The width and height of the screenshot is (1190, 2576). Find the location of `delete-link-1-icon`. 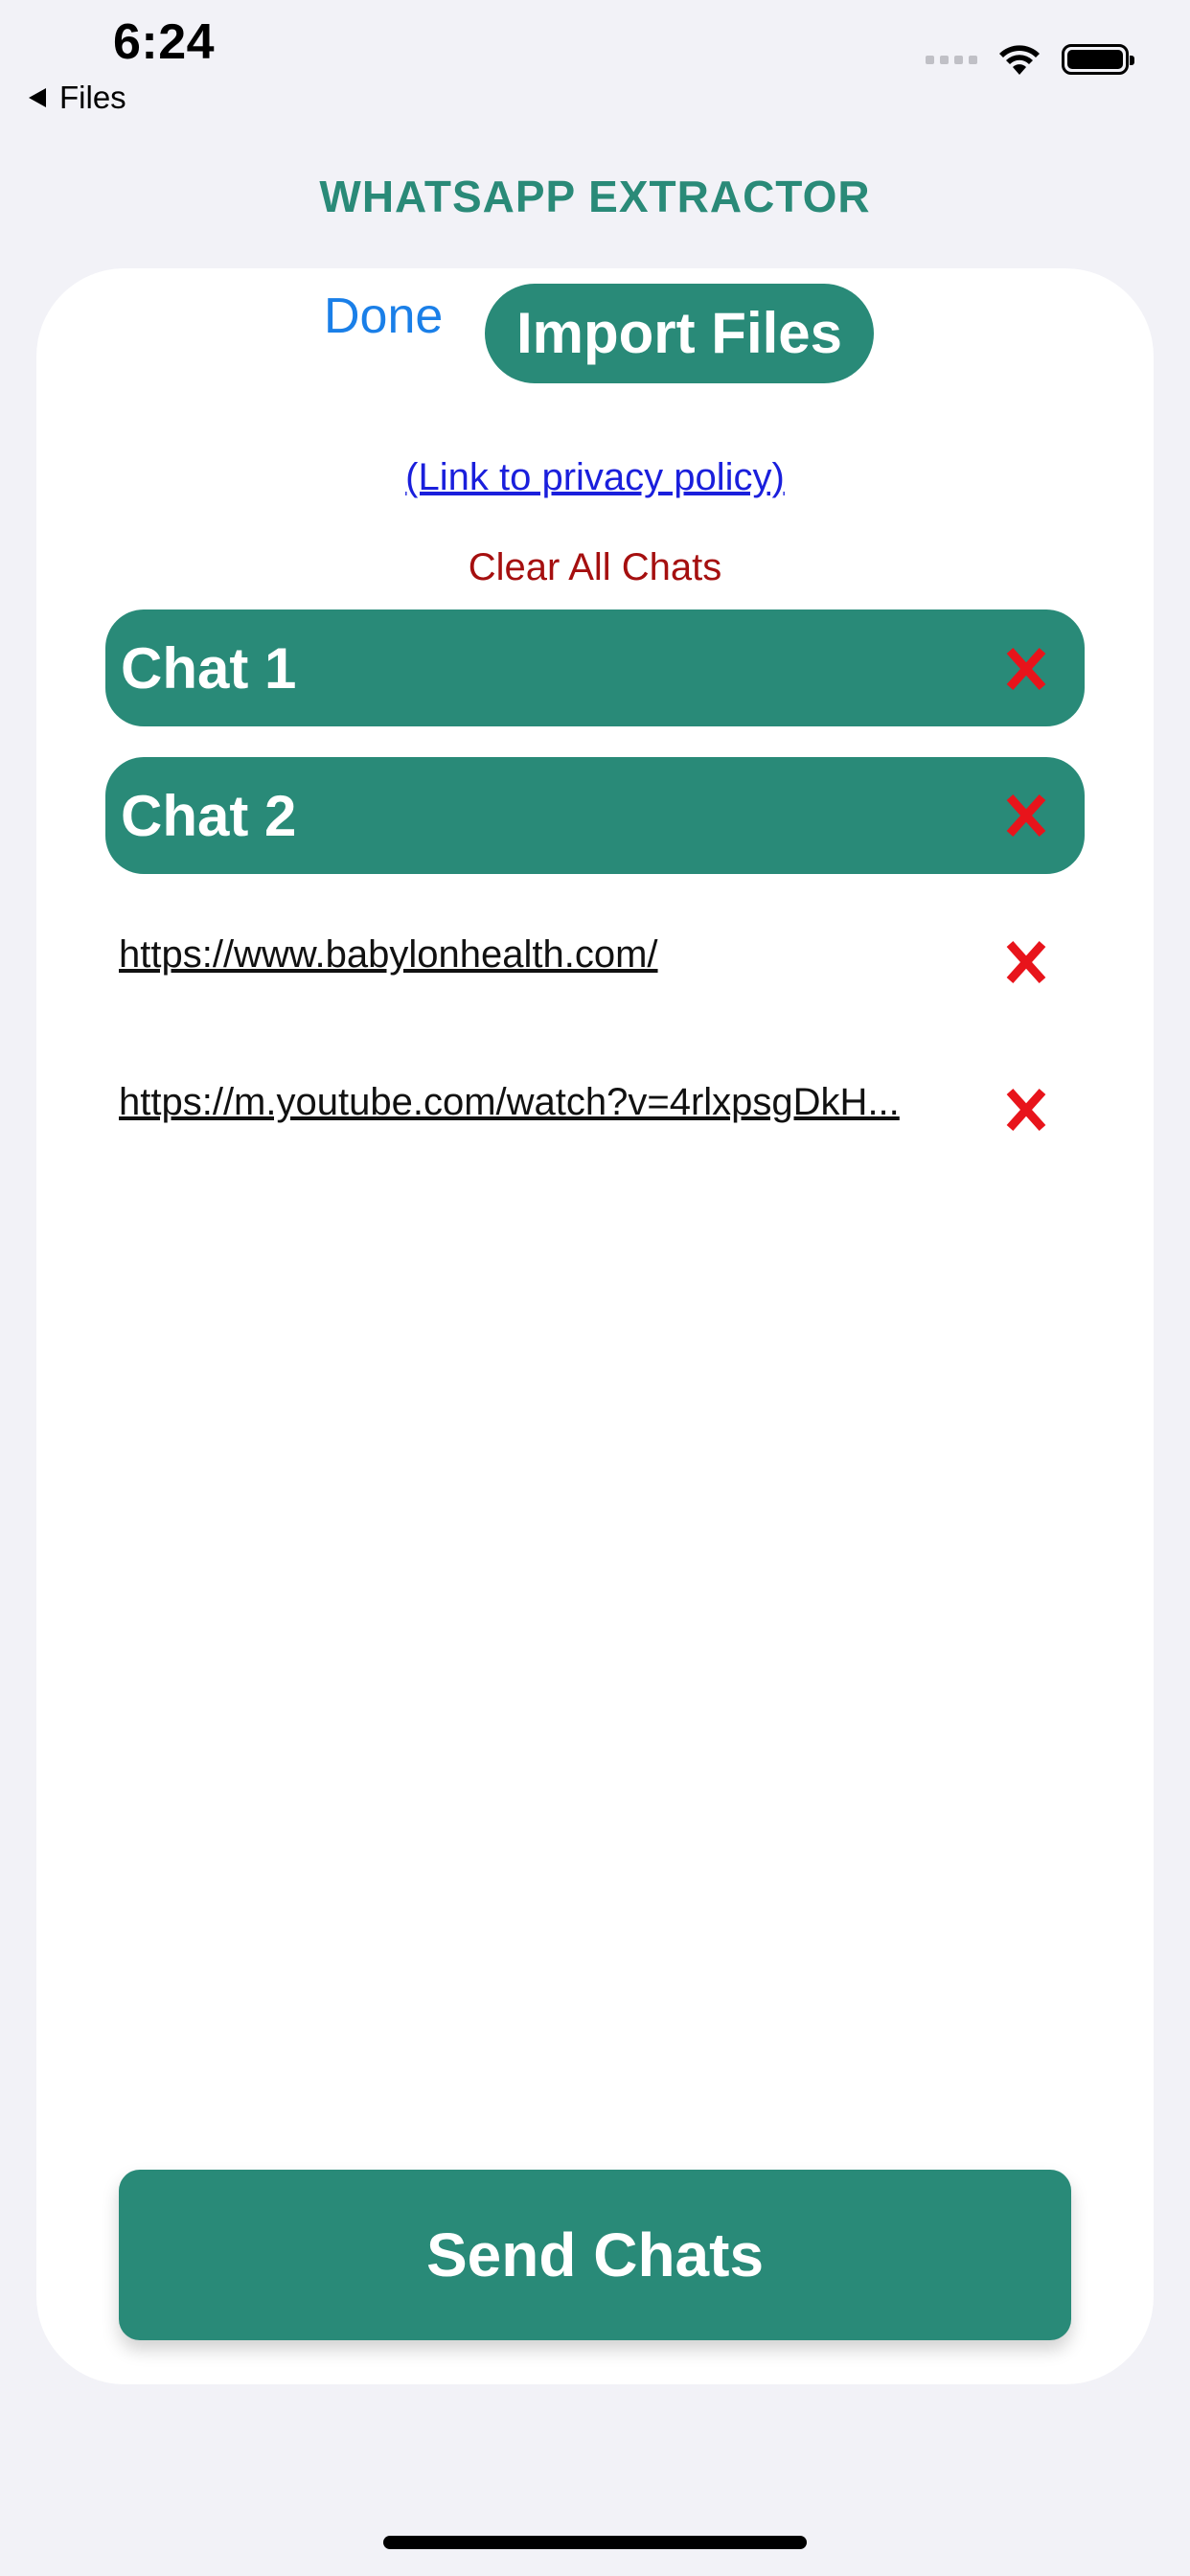

delete-link-1-icon is located at coordinates (1026, 962).